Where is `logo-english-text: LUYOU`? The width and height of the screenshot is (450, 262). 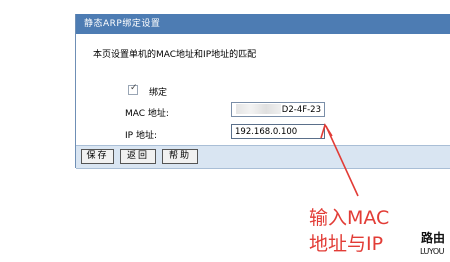 logo-english-text: LUYOU is located at coordinates (432, 251).